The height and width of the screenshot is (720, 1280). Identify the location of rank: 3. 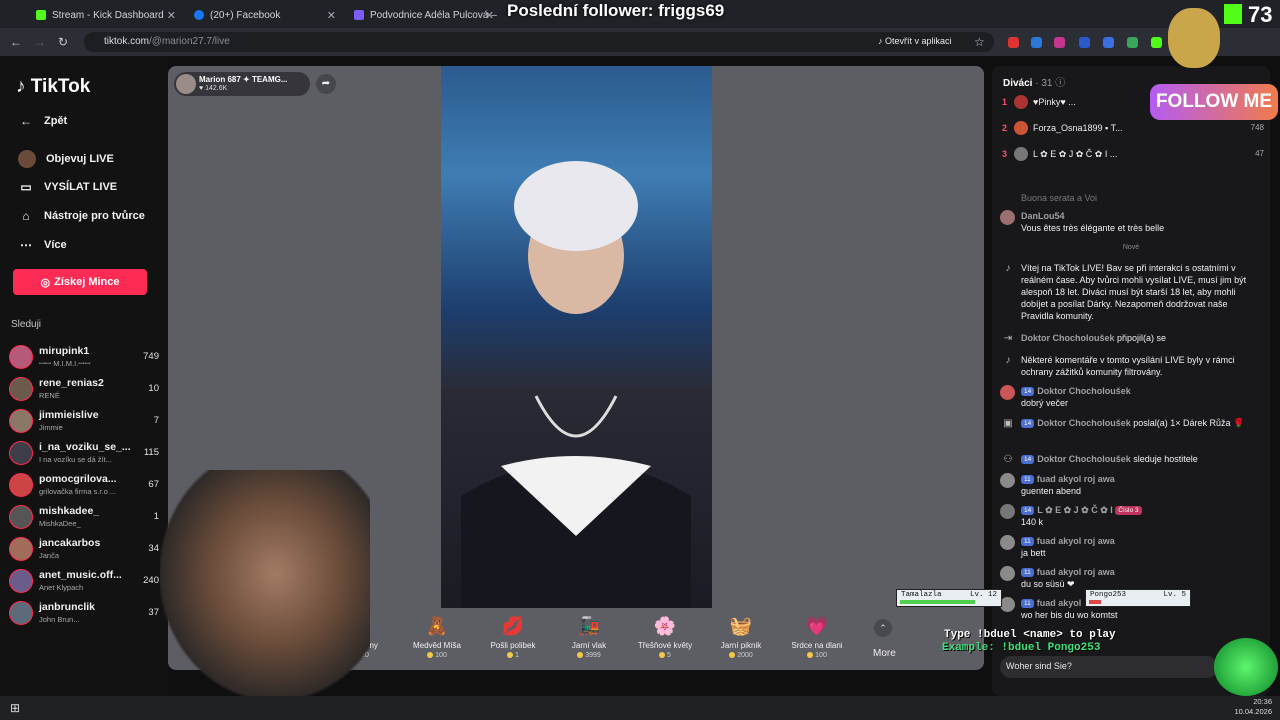
(1005, 154).